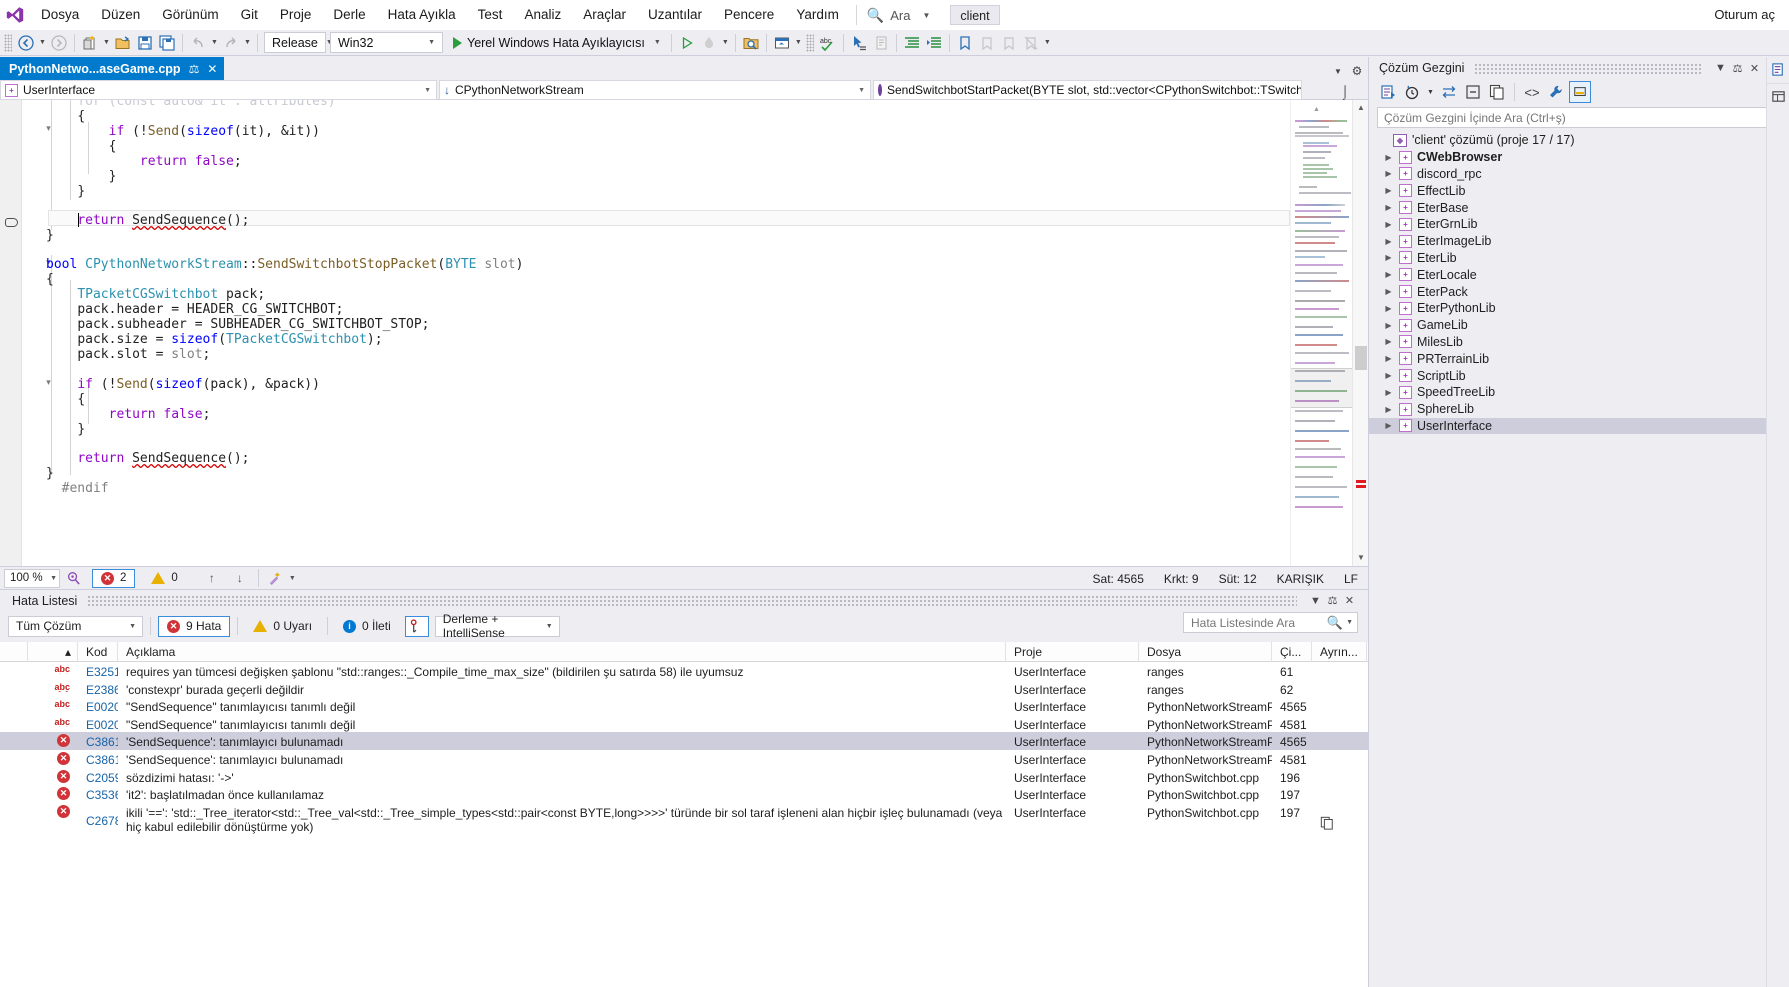 The image size is (1789, 987). I want to click on arrow-down-icon: ↓, so click(240, 578).